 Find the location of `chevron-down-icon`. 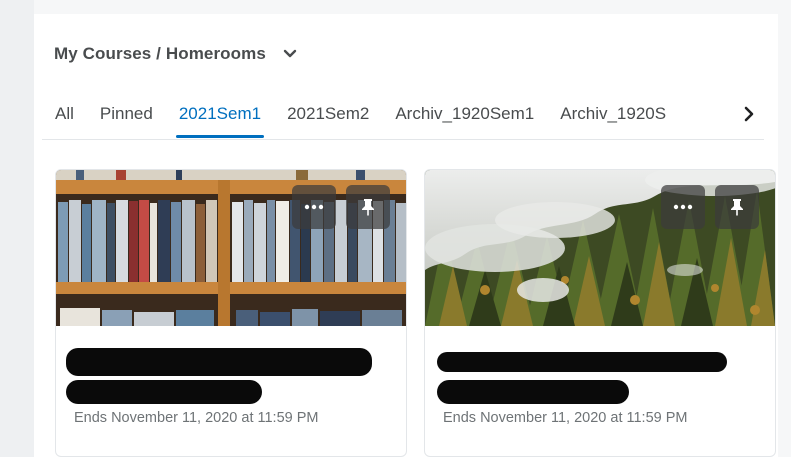

chevron-down-icon is located at coordinates (290, 54).